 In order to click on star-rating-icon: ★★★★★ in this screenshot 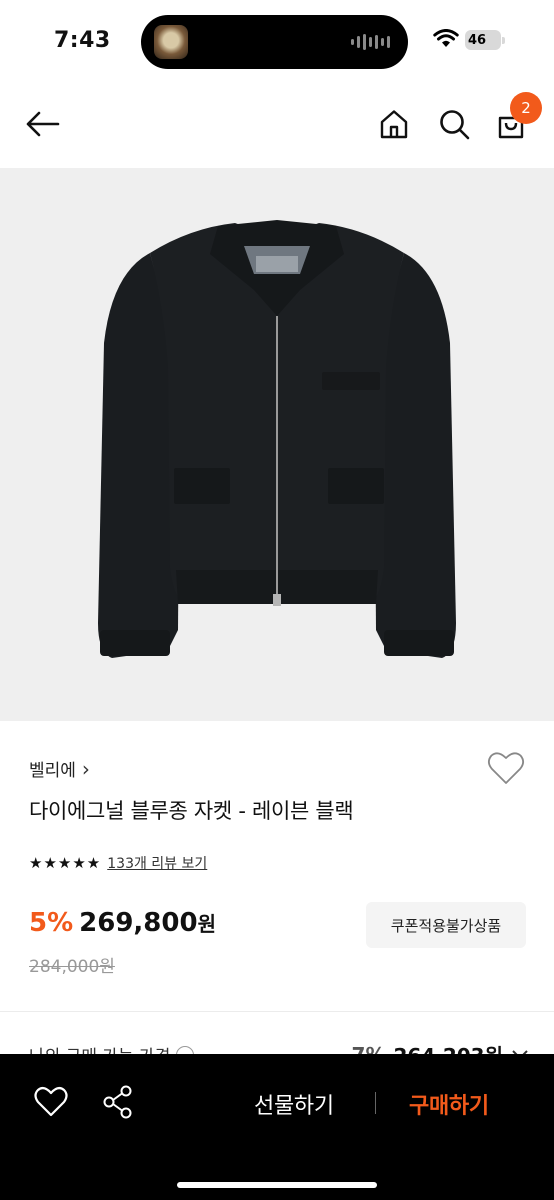, I will do `click(65, 863)`.